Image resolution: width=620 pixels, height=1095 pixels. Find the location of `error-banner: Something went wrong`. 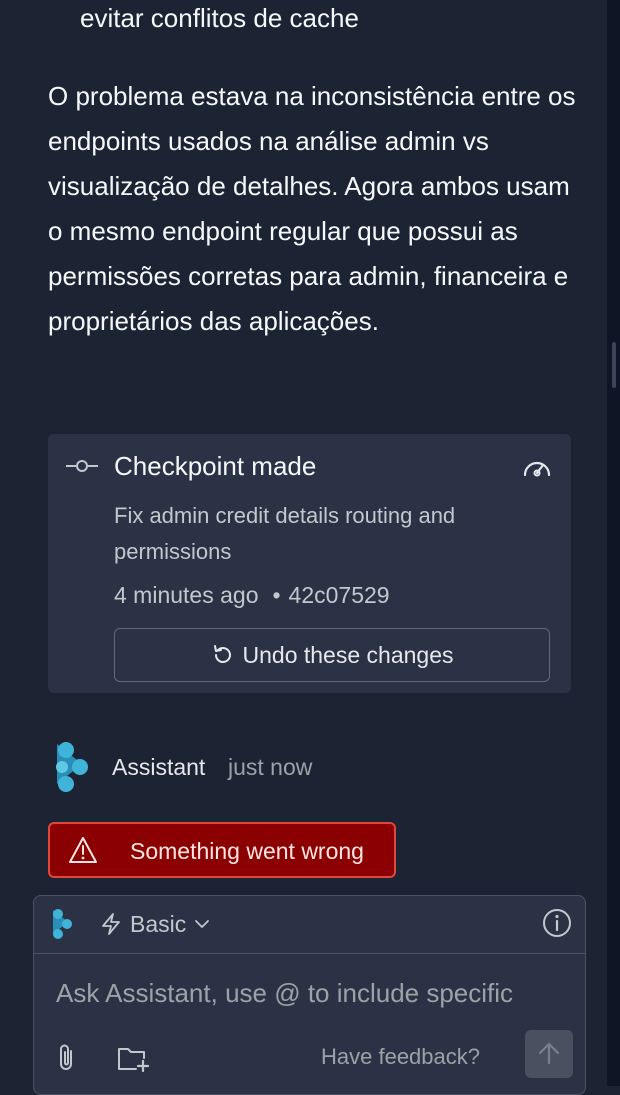

error-banner: Something went wrong is located at coordinates (222, 850).